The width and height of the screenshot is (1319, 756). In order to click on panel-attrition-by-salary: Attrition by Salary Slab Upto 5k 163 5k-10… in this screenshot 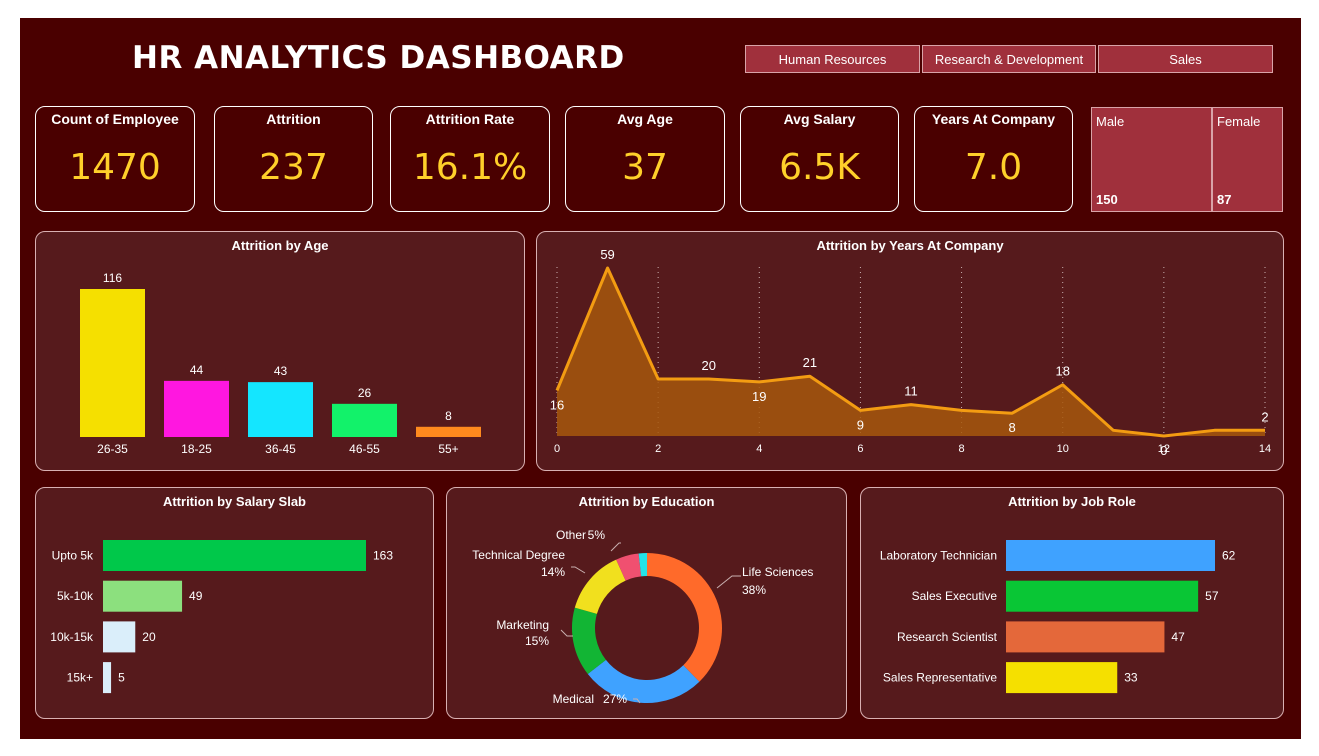, I will do `click(234, 603)`.